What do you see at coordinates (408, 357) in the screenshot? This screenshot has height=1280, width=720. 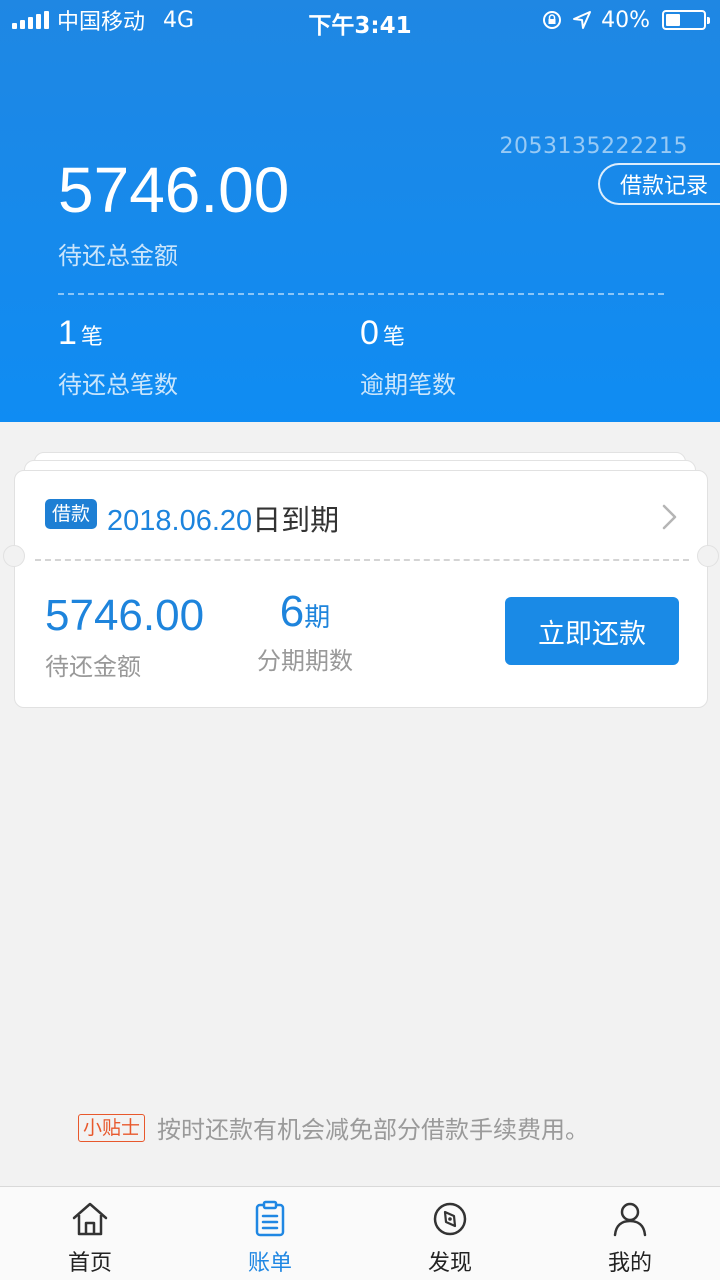 I see `overdue-count-stat: 0笔 逾期笔数` at bounding box center [408, 357].